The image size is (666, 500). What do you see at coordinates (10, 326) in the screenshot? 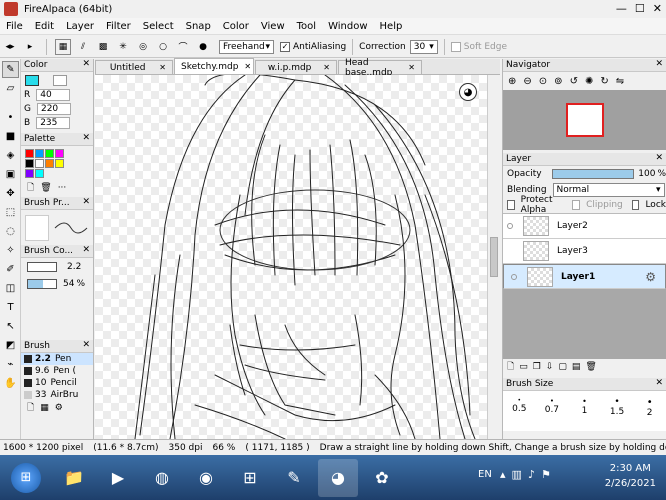
I see `operation-tool-icon: ↖` at bounding box center [10, 326].